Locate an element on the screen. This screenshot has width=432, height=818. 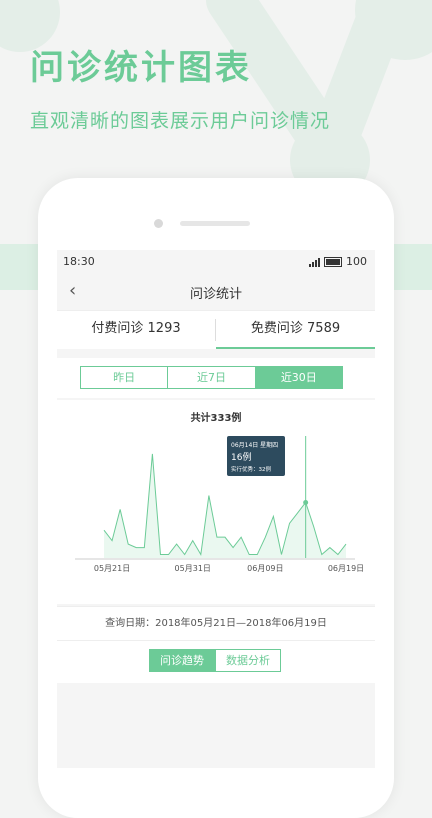
filter-last-30-days: 近30日 is located at coordinates (298, 377).